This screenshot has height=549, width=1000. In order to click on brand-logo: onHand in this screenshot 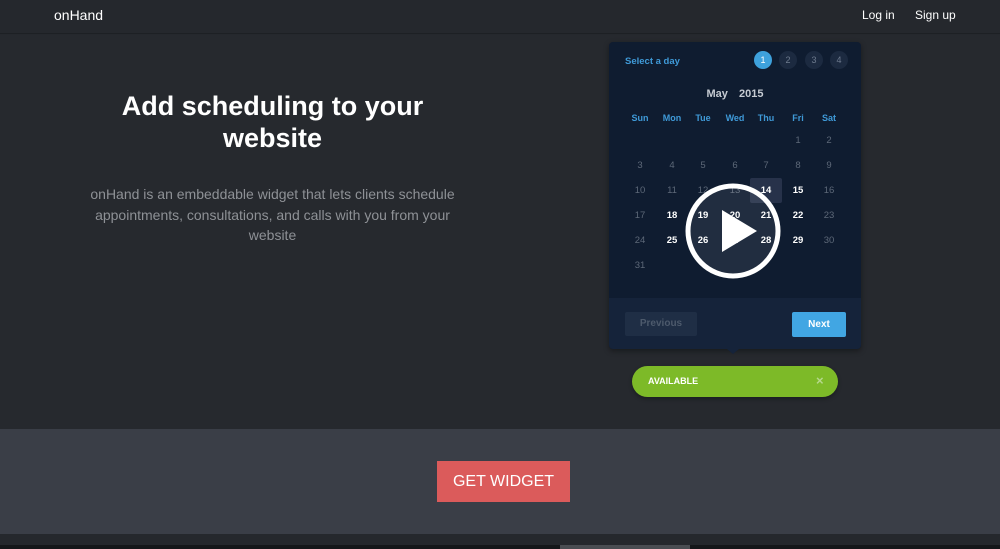, I will do `click(78, 15)`.